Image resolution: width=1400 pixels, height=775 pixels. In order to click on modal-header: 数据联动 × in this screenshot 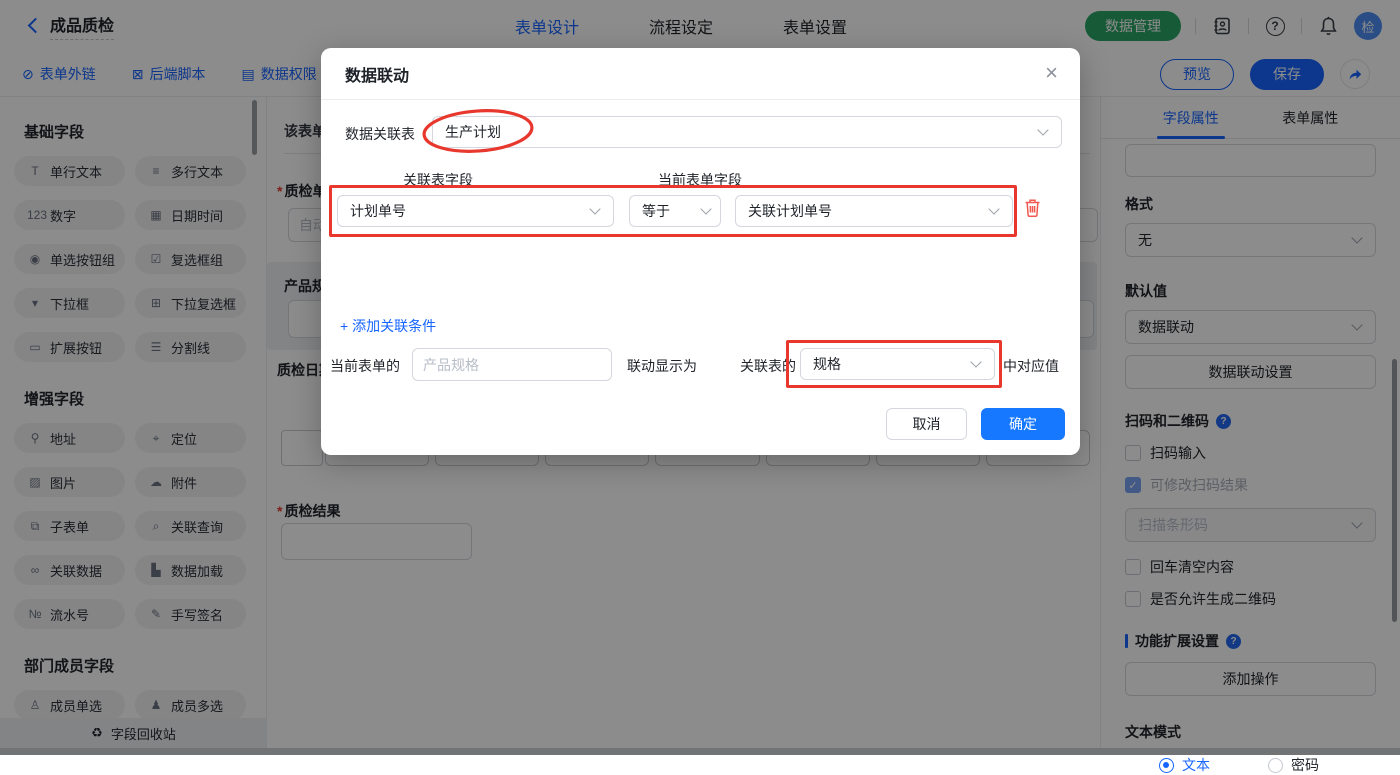, I will do `click(700, 74)`.